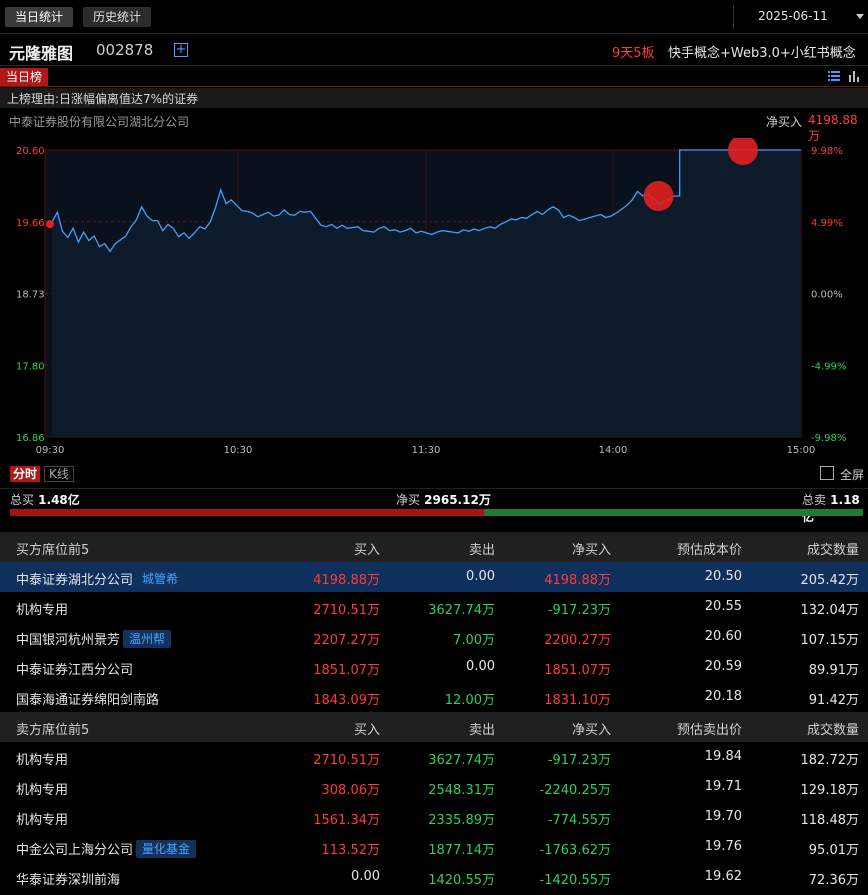  Describe the element at coordinates (801, 450) in the screenshot. I see `x-tick-time: 15:00` at that location.